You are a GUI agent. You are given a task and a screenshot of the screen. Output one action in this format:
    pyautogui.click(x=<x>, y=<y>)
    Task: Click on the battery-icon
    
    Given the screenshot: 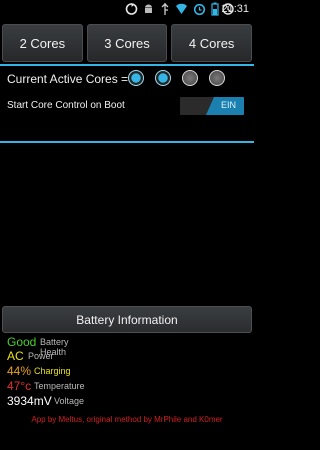 What is the action you would take?
    pyautogui.click(x=215, y=9)
    